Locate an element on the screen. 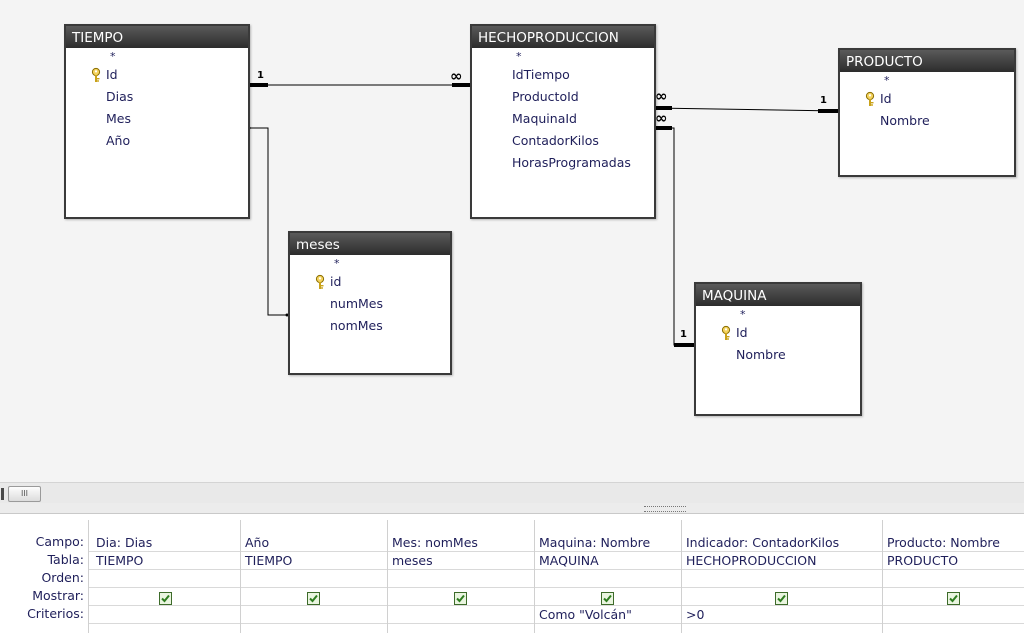 This screenshot has height=633, width=1024. table-title: MAQUINA is located at coordinates (778, 295).